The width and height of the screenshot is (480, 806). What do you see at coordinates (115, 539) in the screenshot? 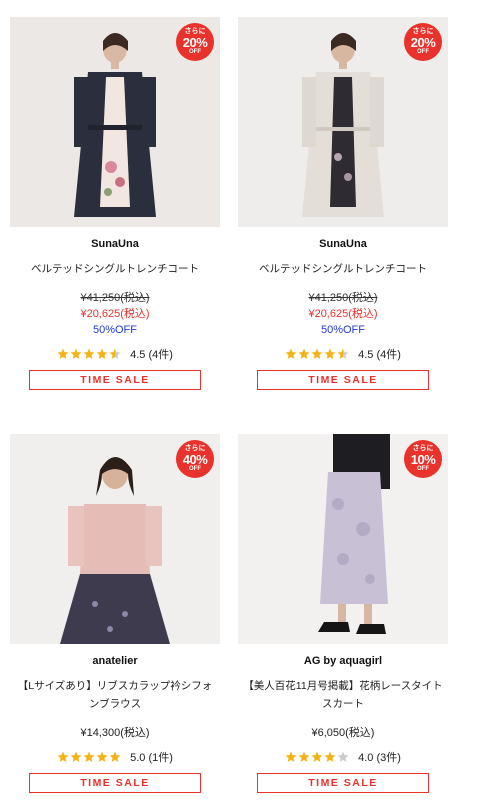
I see `product-image: さらに 40% OFF` at bounding box center [115, 539].